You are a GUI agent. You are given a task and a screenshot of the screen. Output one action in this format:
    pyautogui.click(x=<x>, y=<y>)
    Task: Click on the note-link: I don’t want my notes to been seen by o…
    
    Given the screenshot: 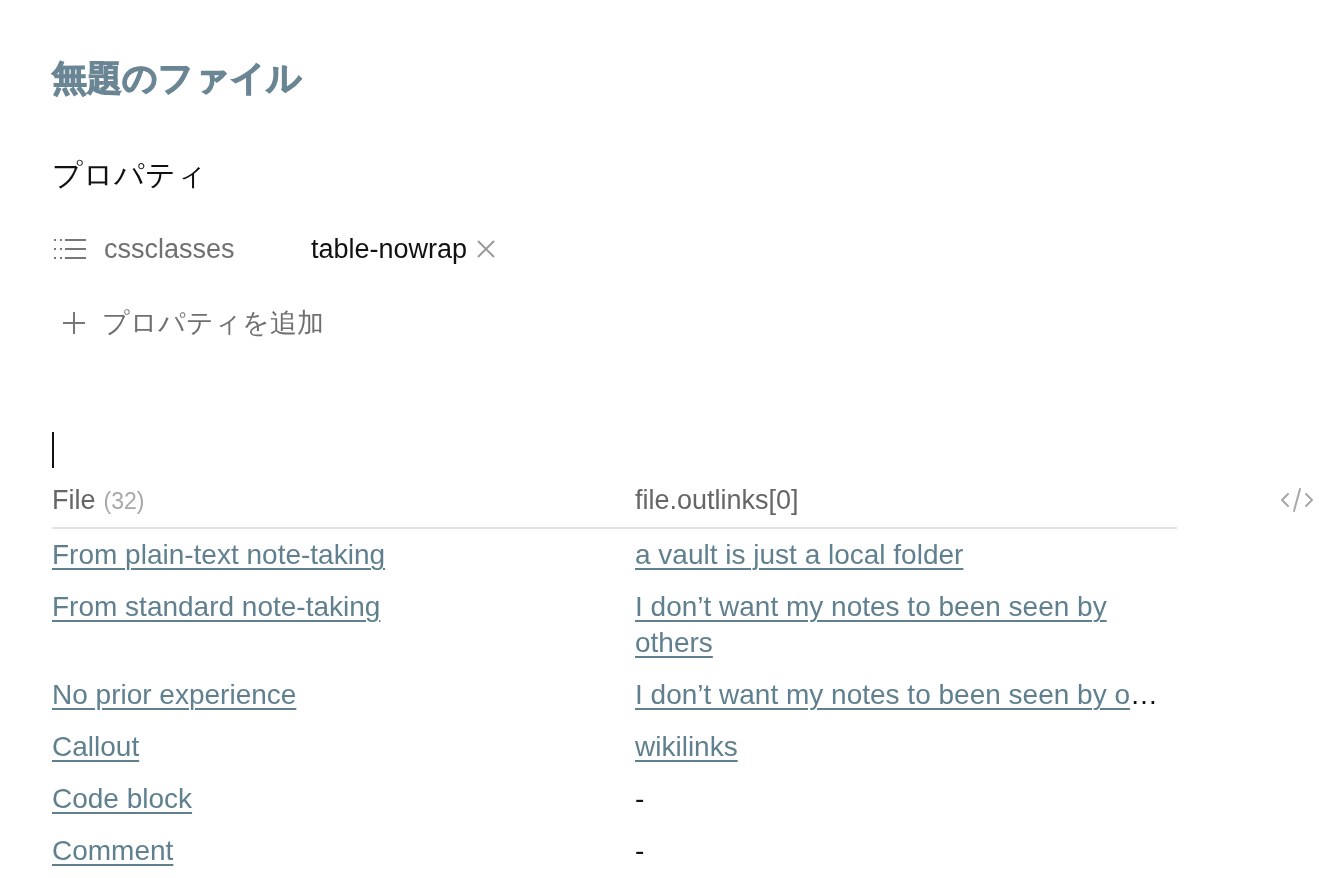 What is the action you would take?
    pyautogui.click(x=896, y=695)
    